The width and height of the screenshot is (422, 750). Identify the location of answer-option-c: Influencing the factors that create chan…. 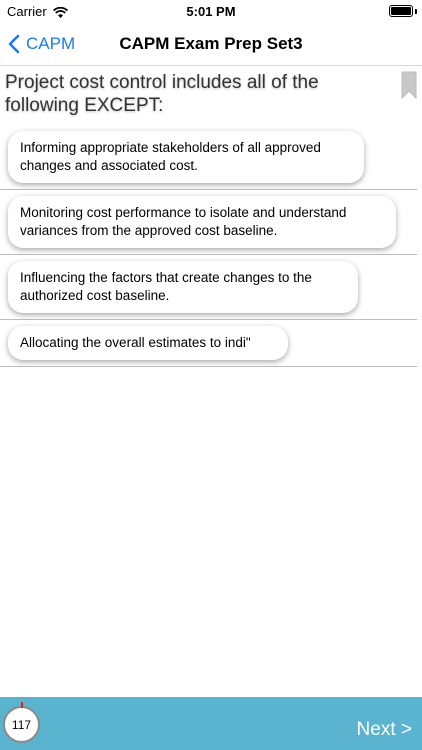
(183, 287).